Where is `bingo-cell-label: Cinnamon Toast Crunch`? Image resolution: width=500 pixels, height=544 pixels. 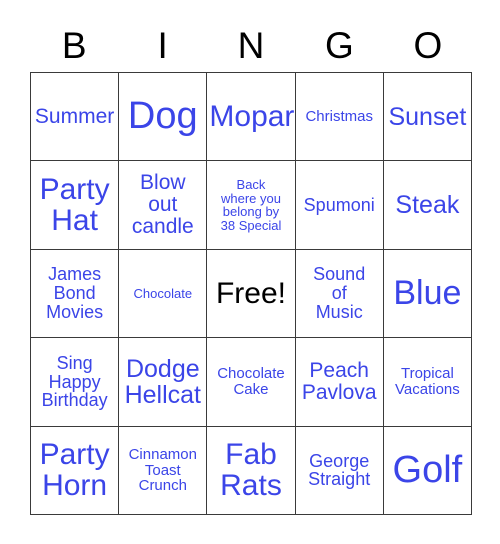
bingo-cell-label: Cinnamon Toast Crunch is located at coordinates (162, 470).